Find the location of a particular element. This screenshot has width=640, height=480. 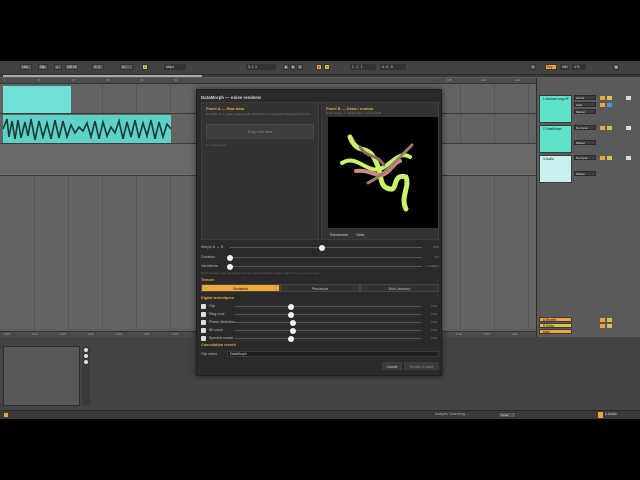

variations-slider-knob is located at coordinates (230, 266).